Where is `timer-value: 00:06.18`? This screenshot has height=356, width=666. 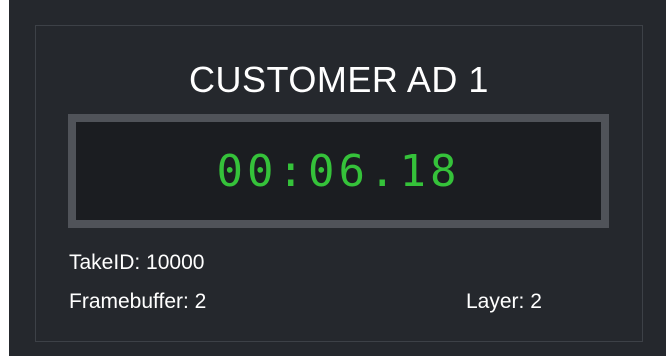
timer-value: 00:06.18 is located at coordinates (338, 171).